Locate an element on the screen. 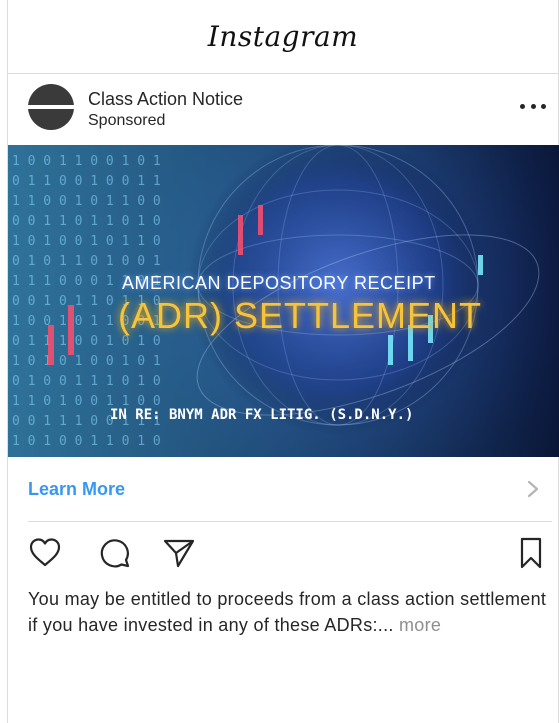 The image size is (559, 723). heart-icon is located at coordinates (45, 553).